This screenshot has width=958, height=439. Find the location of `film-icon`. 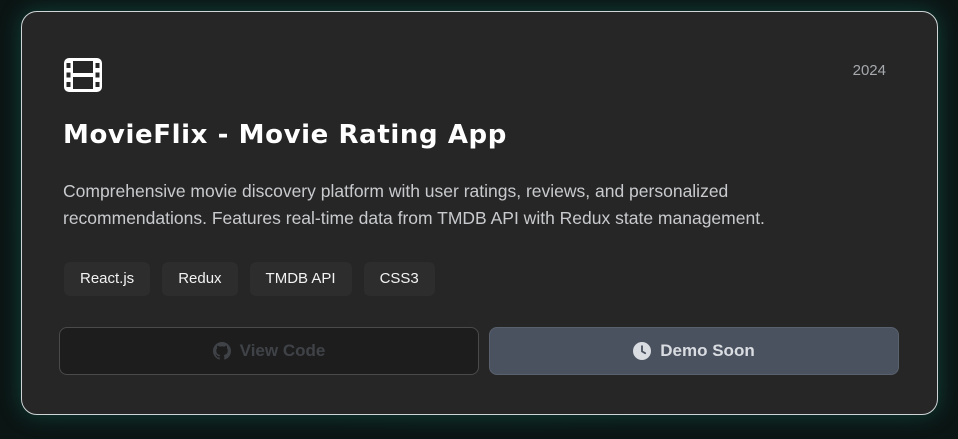

film-icon is located at coordinates (83, 75).